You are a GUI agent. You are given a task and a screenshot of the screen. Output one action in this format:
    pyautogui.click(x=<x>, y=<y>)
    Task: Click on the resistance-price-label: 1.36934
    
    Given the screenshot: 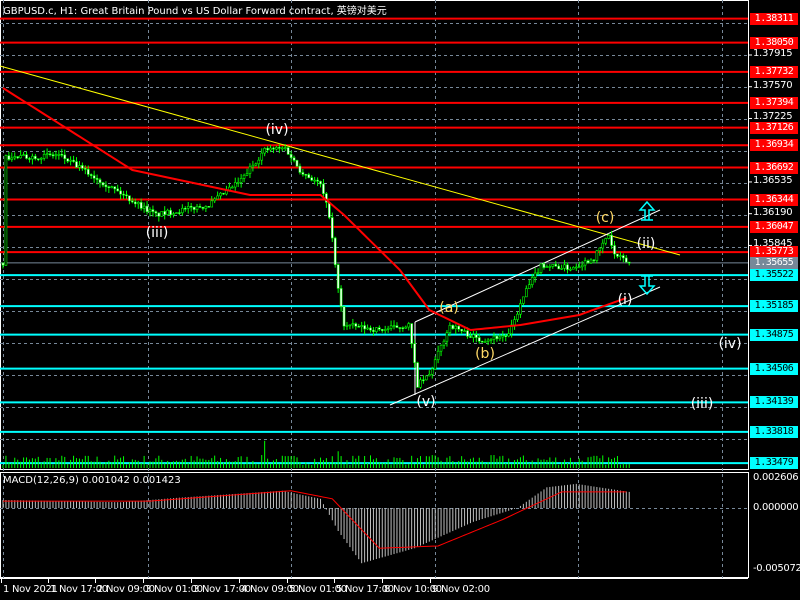 What is the action you would take?
    pyautogui.click(x=774, y=145)
    